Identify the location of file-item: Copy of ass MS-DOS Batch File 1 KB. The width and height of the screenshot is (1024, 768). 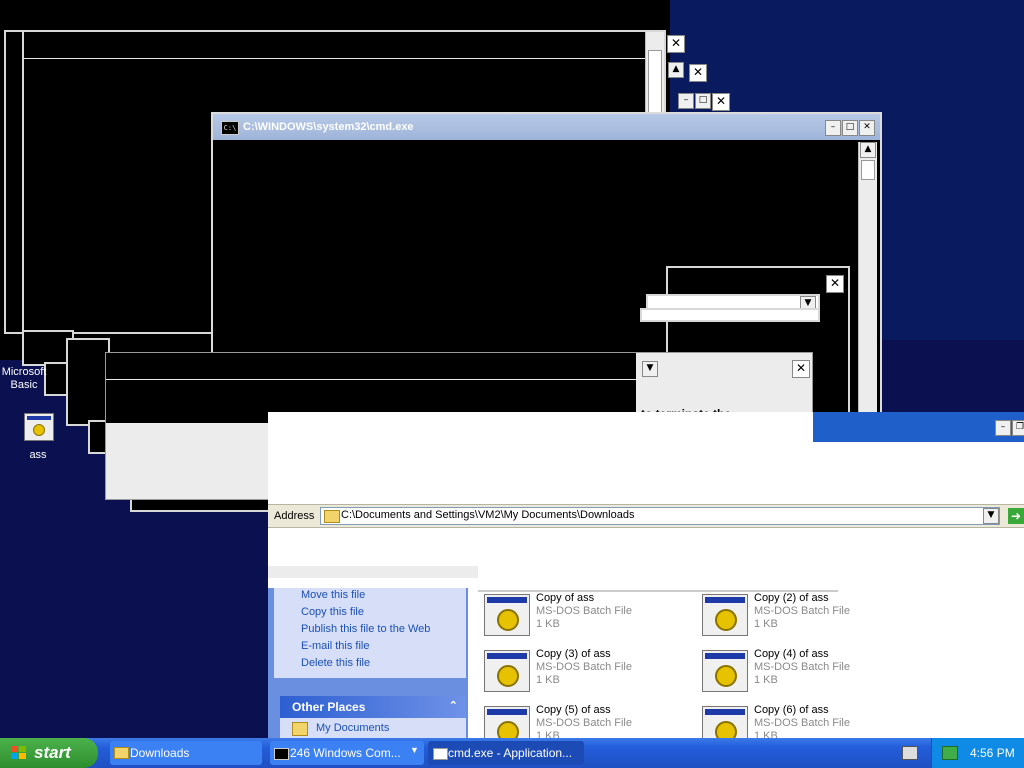
(584, 617).